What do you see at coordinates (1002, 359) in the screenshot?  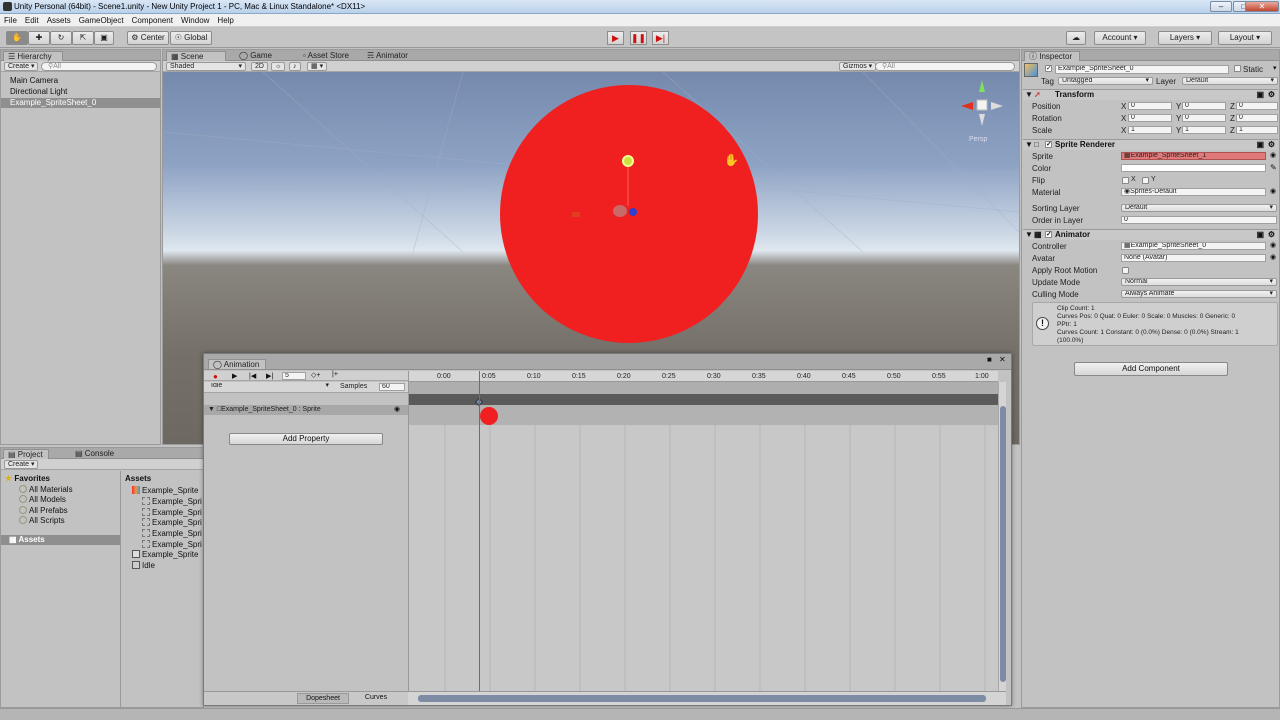 I see `animation-window-close-icon: ✕` at bounding box center [1002, 359].